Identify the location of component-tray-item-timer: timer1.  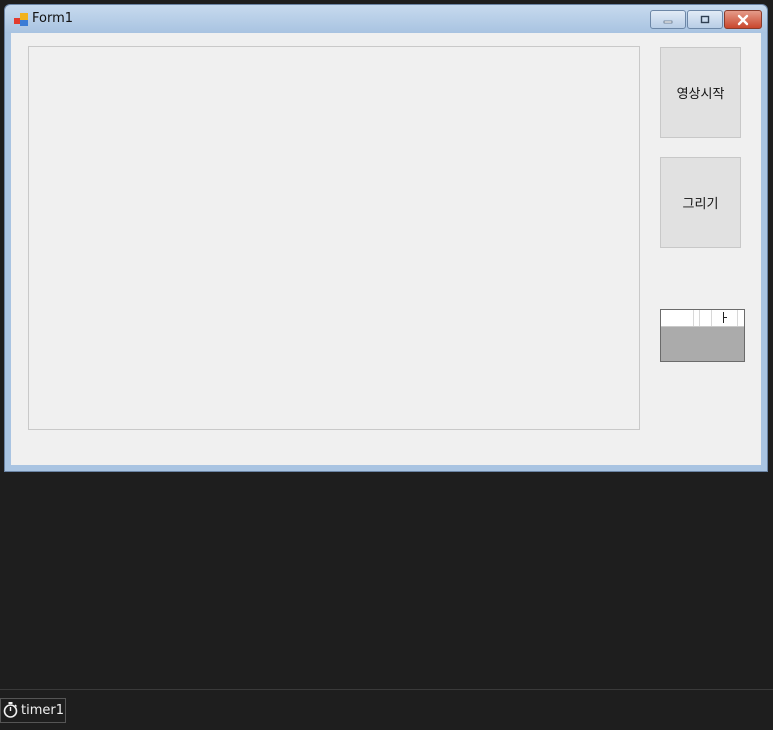
(33, 710).